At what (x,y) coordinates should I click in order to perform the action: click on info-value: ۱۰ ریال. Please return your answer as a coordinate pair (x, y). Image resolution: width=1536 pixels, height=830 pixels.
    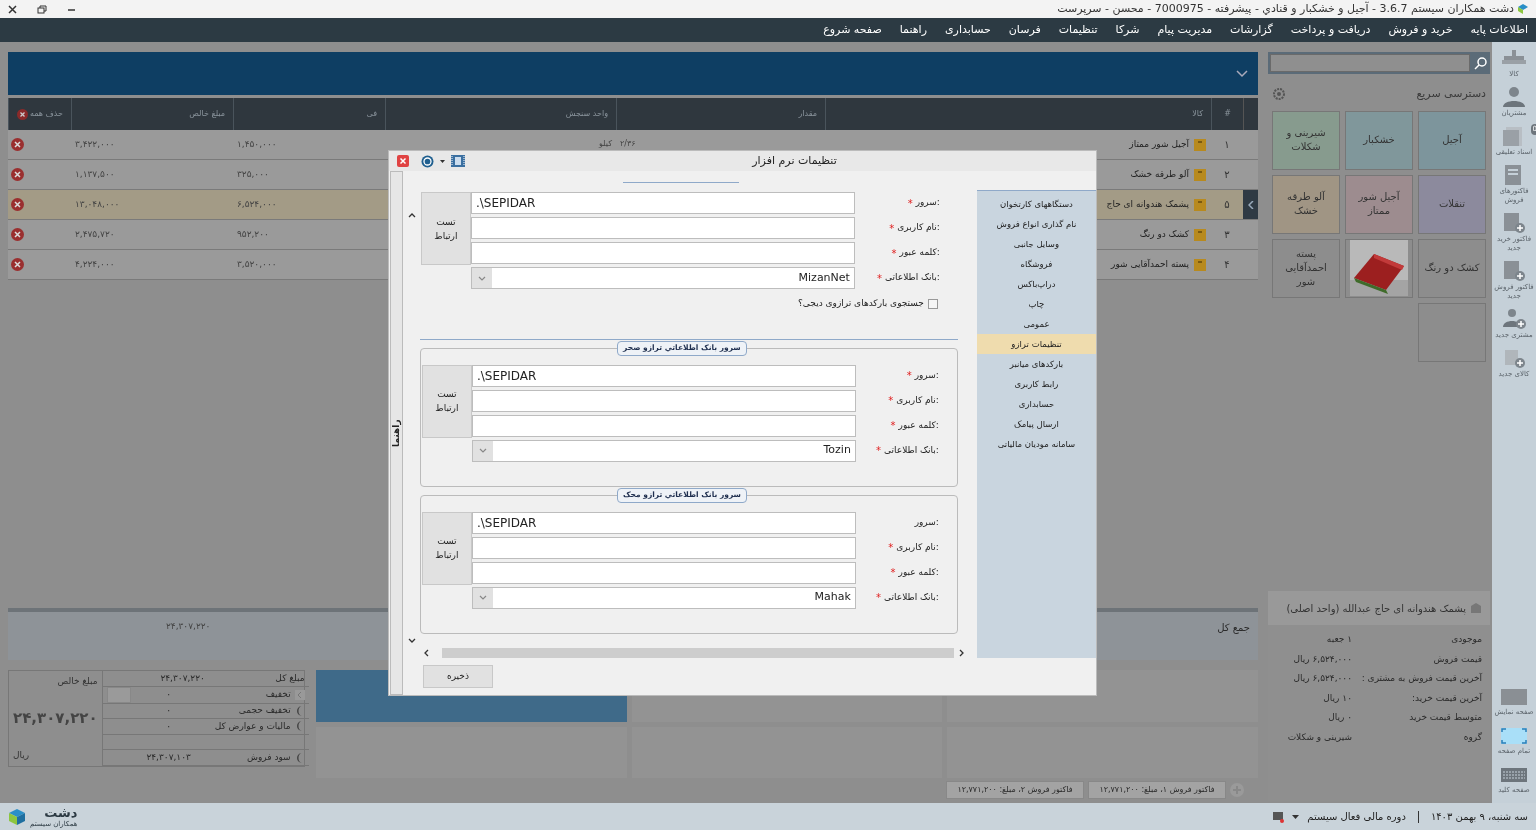
    Looking at the image, I should click on (1337, 698).